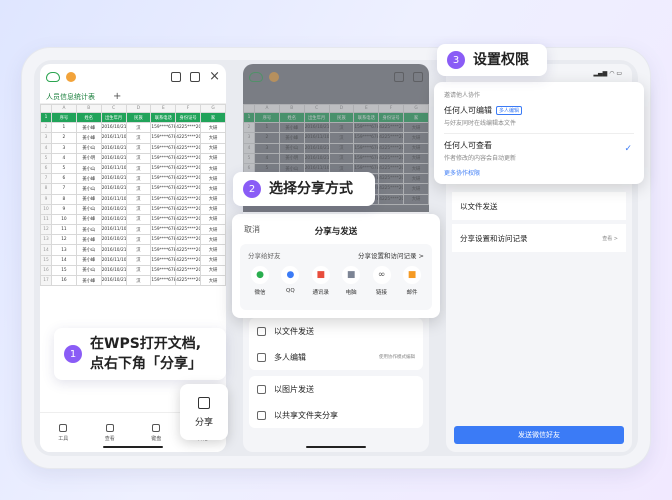  I want to click on toolbar-item: 工具, so click(63, 432).